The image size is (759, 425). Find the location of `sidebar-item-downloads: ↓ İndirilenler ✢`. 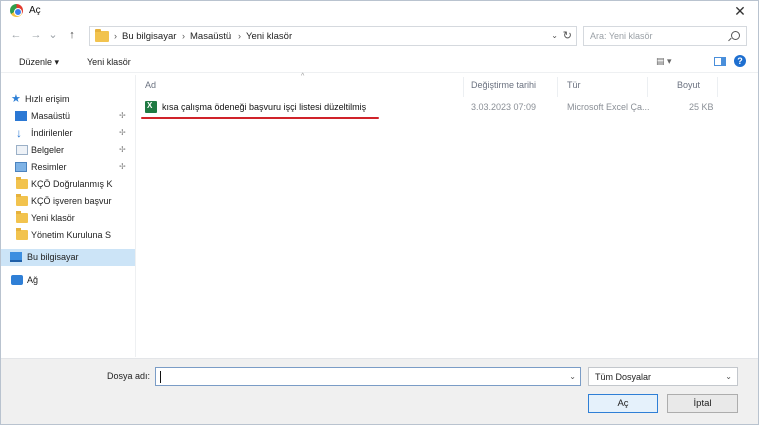

sidebar-item-downloads: ↓ İndirilenler ✢ is located at coordinates (68, 133).